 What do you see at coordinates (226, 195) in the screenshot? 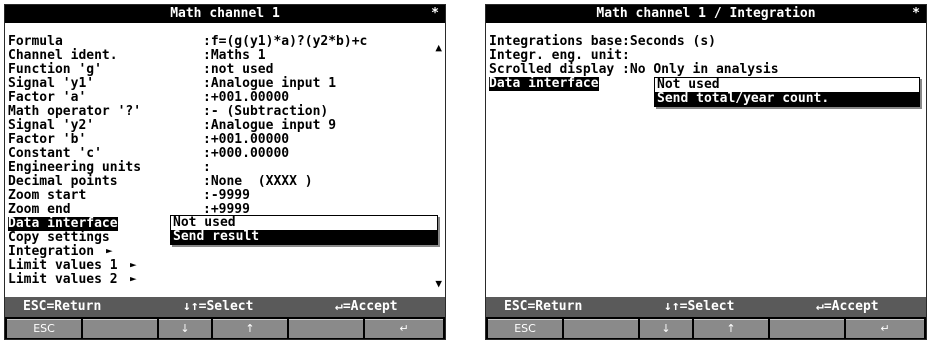
I see `setting-value: :-9999` at bounding box center [226, 195].